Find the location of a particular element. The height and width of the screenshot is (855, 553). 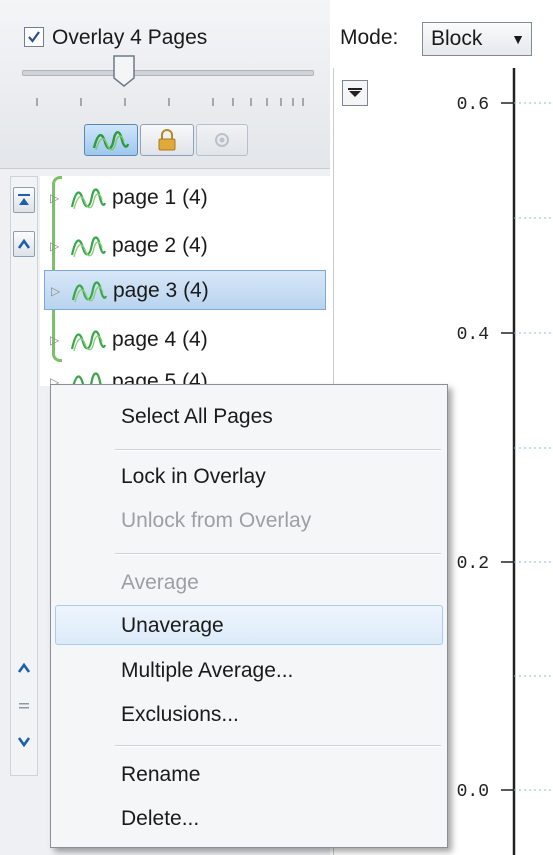

menu-unaverage: Unaverage is located at coordinates (249, 625).